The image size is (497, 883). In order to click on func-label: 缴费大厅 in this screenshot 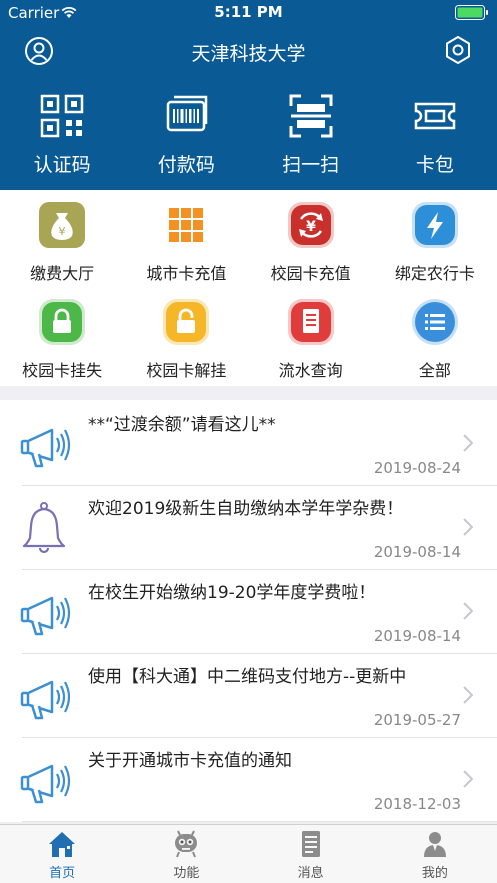, I will do `click(62, 273)`.